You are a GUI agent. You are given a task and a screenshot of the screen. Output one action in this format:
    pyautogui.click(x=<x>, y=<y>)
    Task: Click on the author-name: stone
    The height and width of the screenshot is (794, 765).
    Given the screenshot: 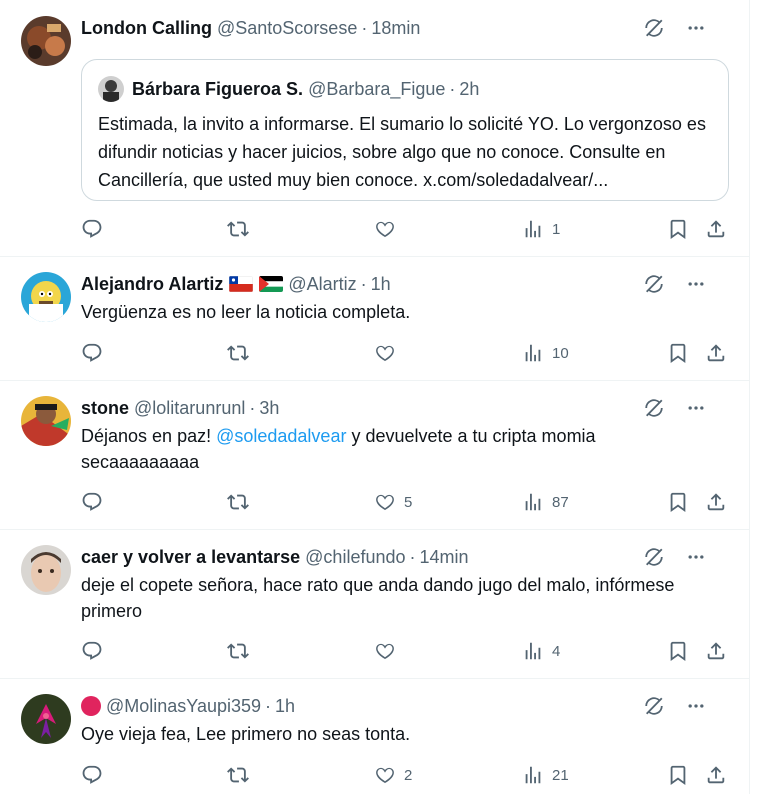 What is the action you would take?
    pyautogui.click(x=105, y=408)
    